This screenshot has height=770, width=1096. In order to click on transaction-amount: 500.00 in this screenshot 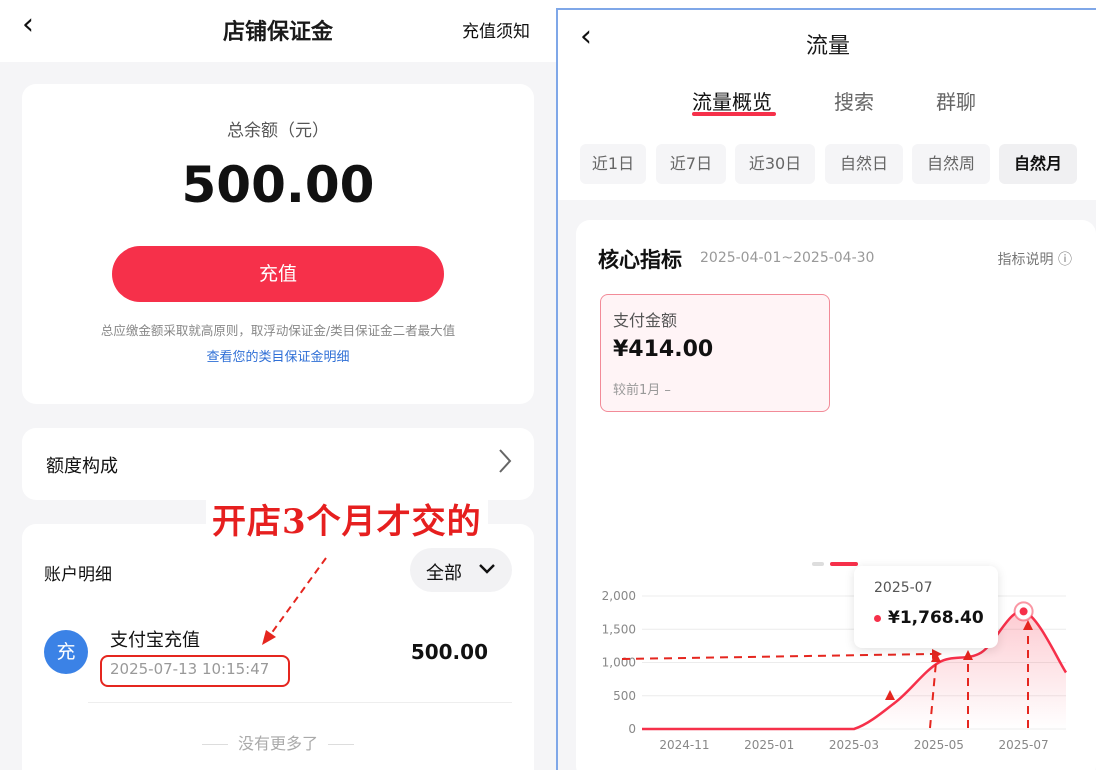, I will do `click(449, 652)`.